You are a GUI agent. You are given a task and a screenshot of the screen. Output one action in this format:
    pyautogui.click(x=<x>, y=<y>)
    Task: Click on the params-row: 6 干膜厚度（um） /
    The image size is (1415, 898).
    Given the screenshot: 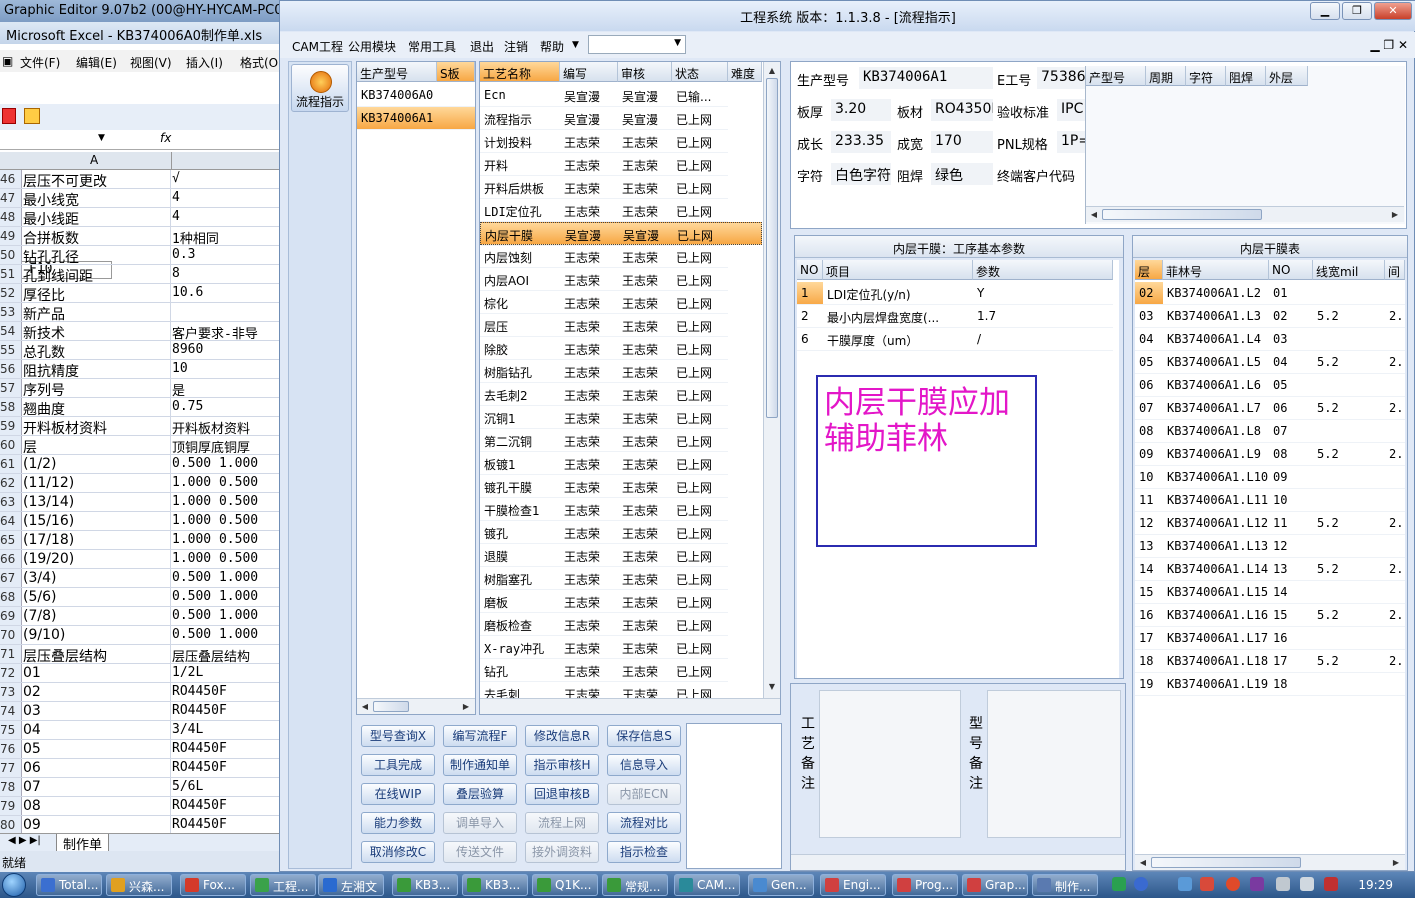 What is the action you would take?
    pyautogui.click(x=955, y=339)
    